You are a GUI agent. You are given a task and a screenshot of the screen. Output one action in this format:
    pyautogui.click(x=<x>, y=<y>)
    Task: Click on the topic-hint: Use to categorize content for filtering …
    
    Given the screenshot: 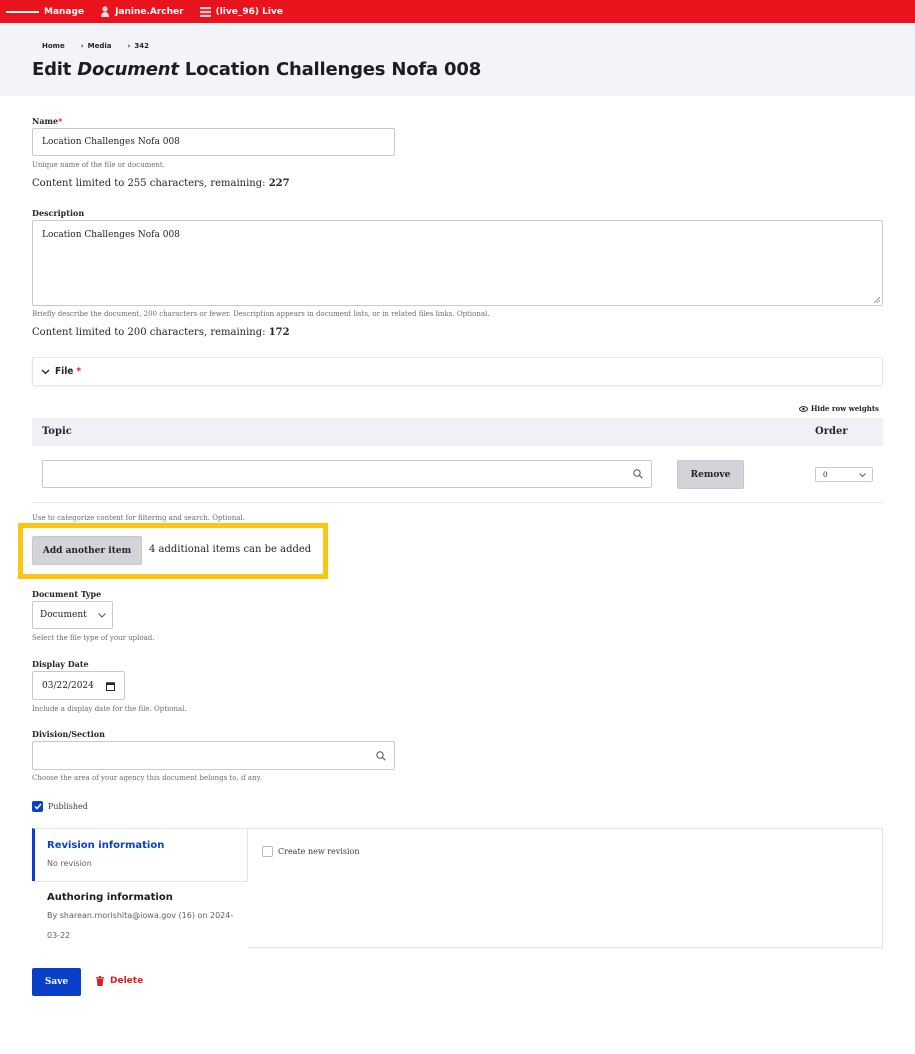 What is the action you would take?
    pyautogui.click(x=138, y=518)
    